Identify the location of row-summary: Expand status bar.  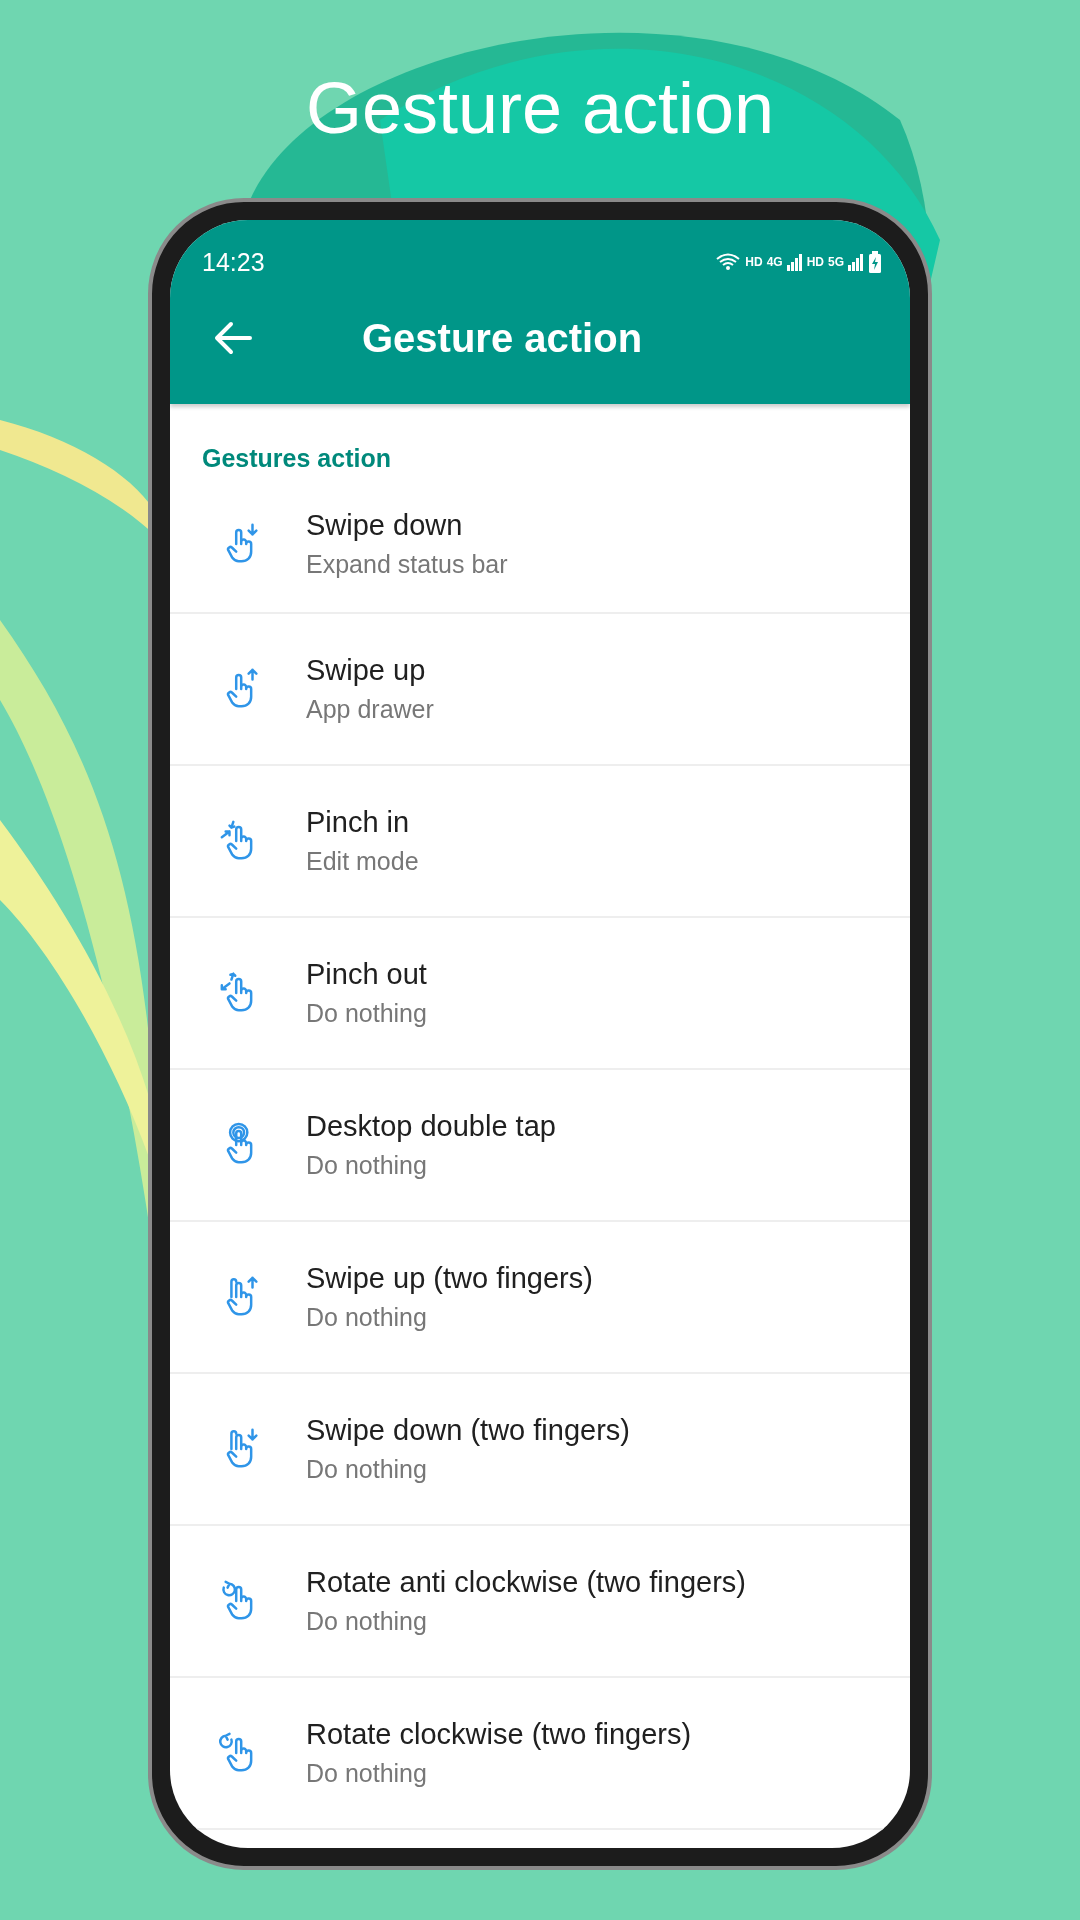
(407, 564).